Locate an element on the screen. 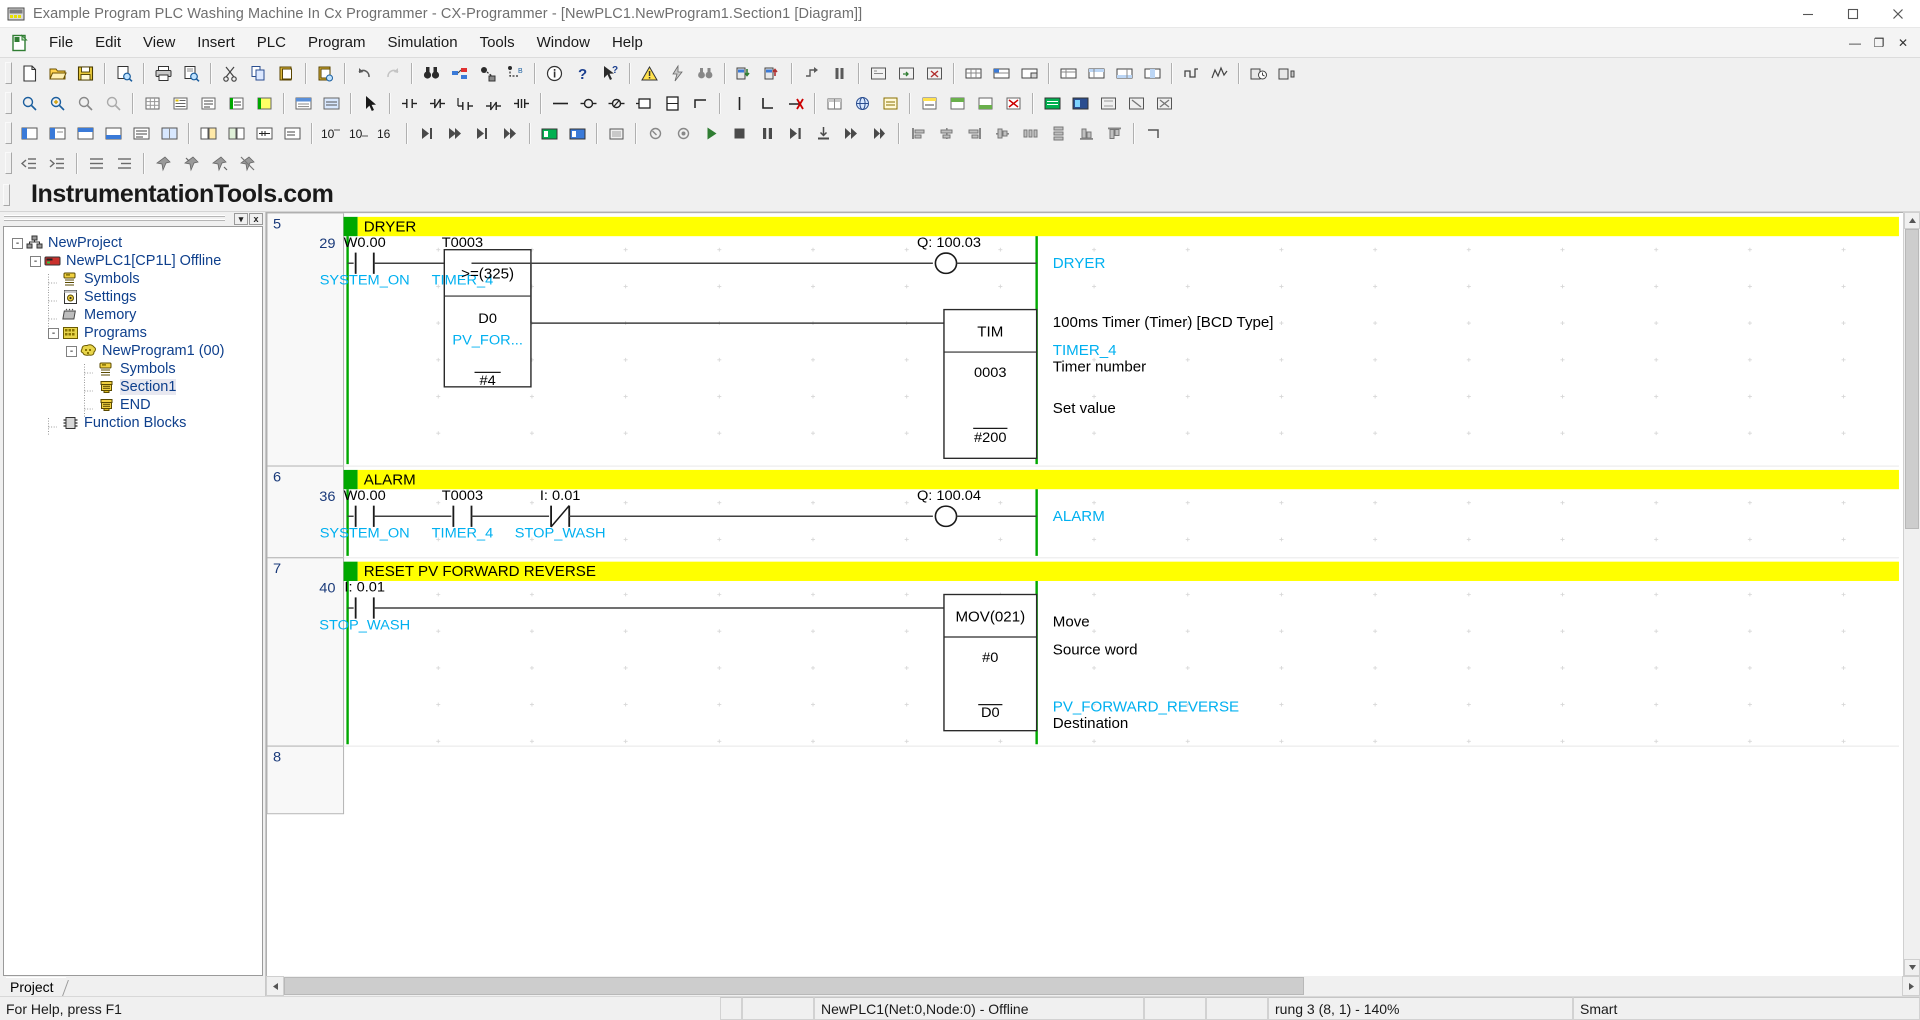  show-output-icon is located at coordinates (141, 133).